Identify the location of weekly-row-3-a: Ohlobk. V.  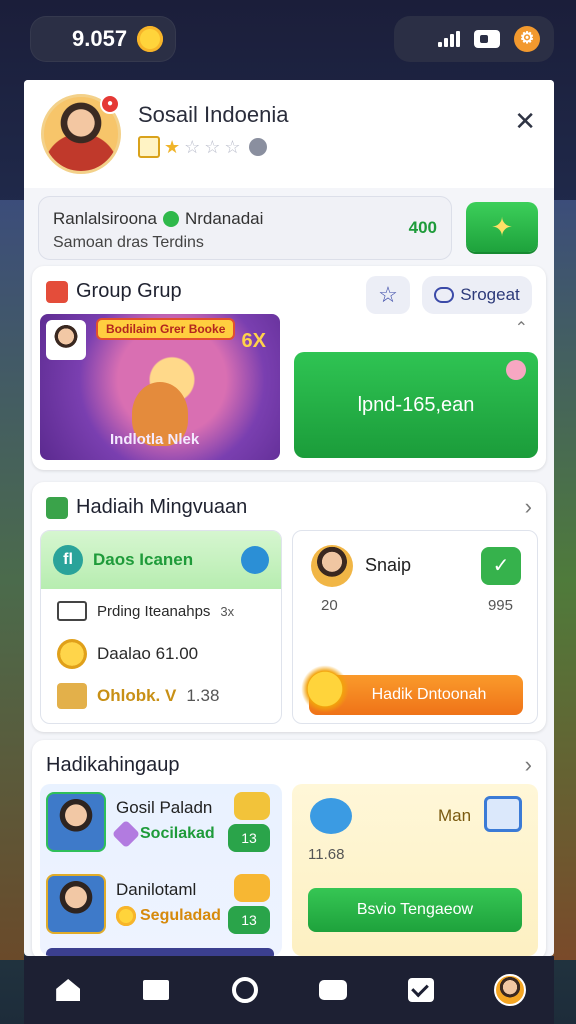
(137, 695).